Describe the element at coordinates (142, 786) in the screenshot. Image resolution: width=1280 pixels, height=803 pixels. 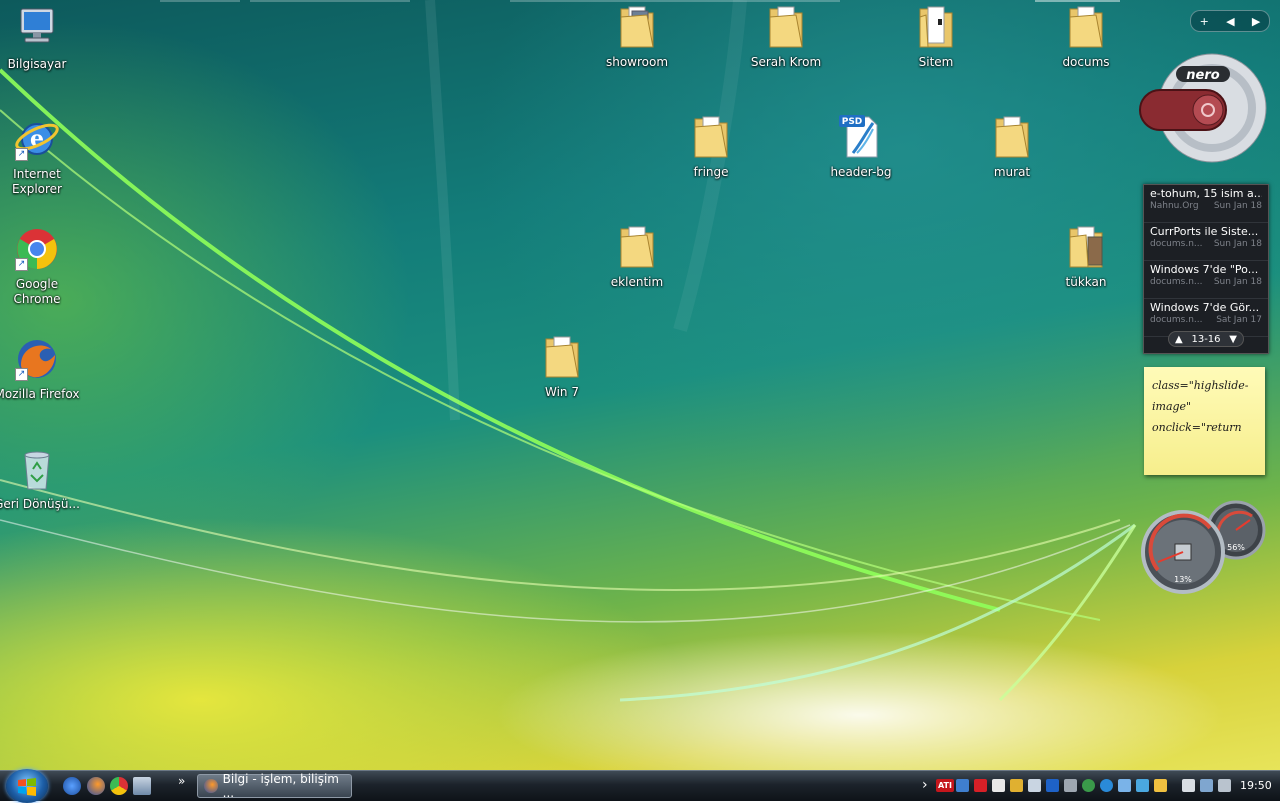
I see `show-desktop-icon` at that location.